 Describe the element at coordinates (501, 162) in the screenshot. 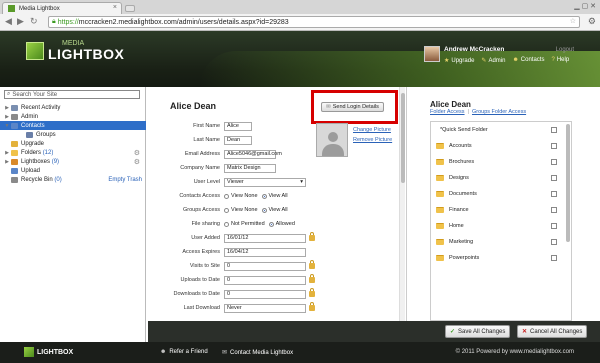

I see `folder-item: Brochures` at that location.